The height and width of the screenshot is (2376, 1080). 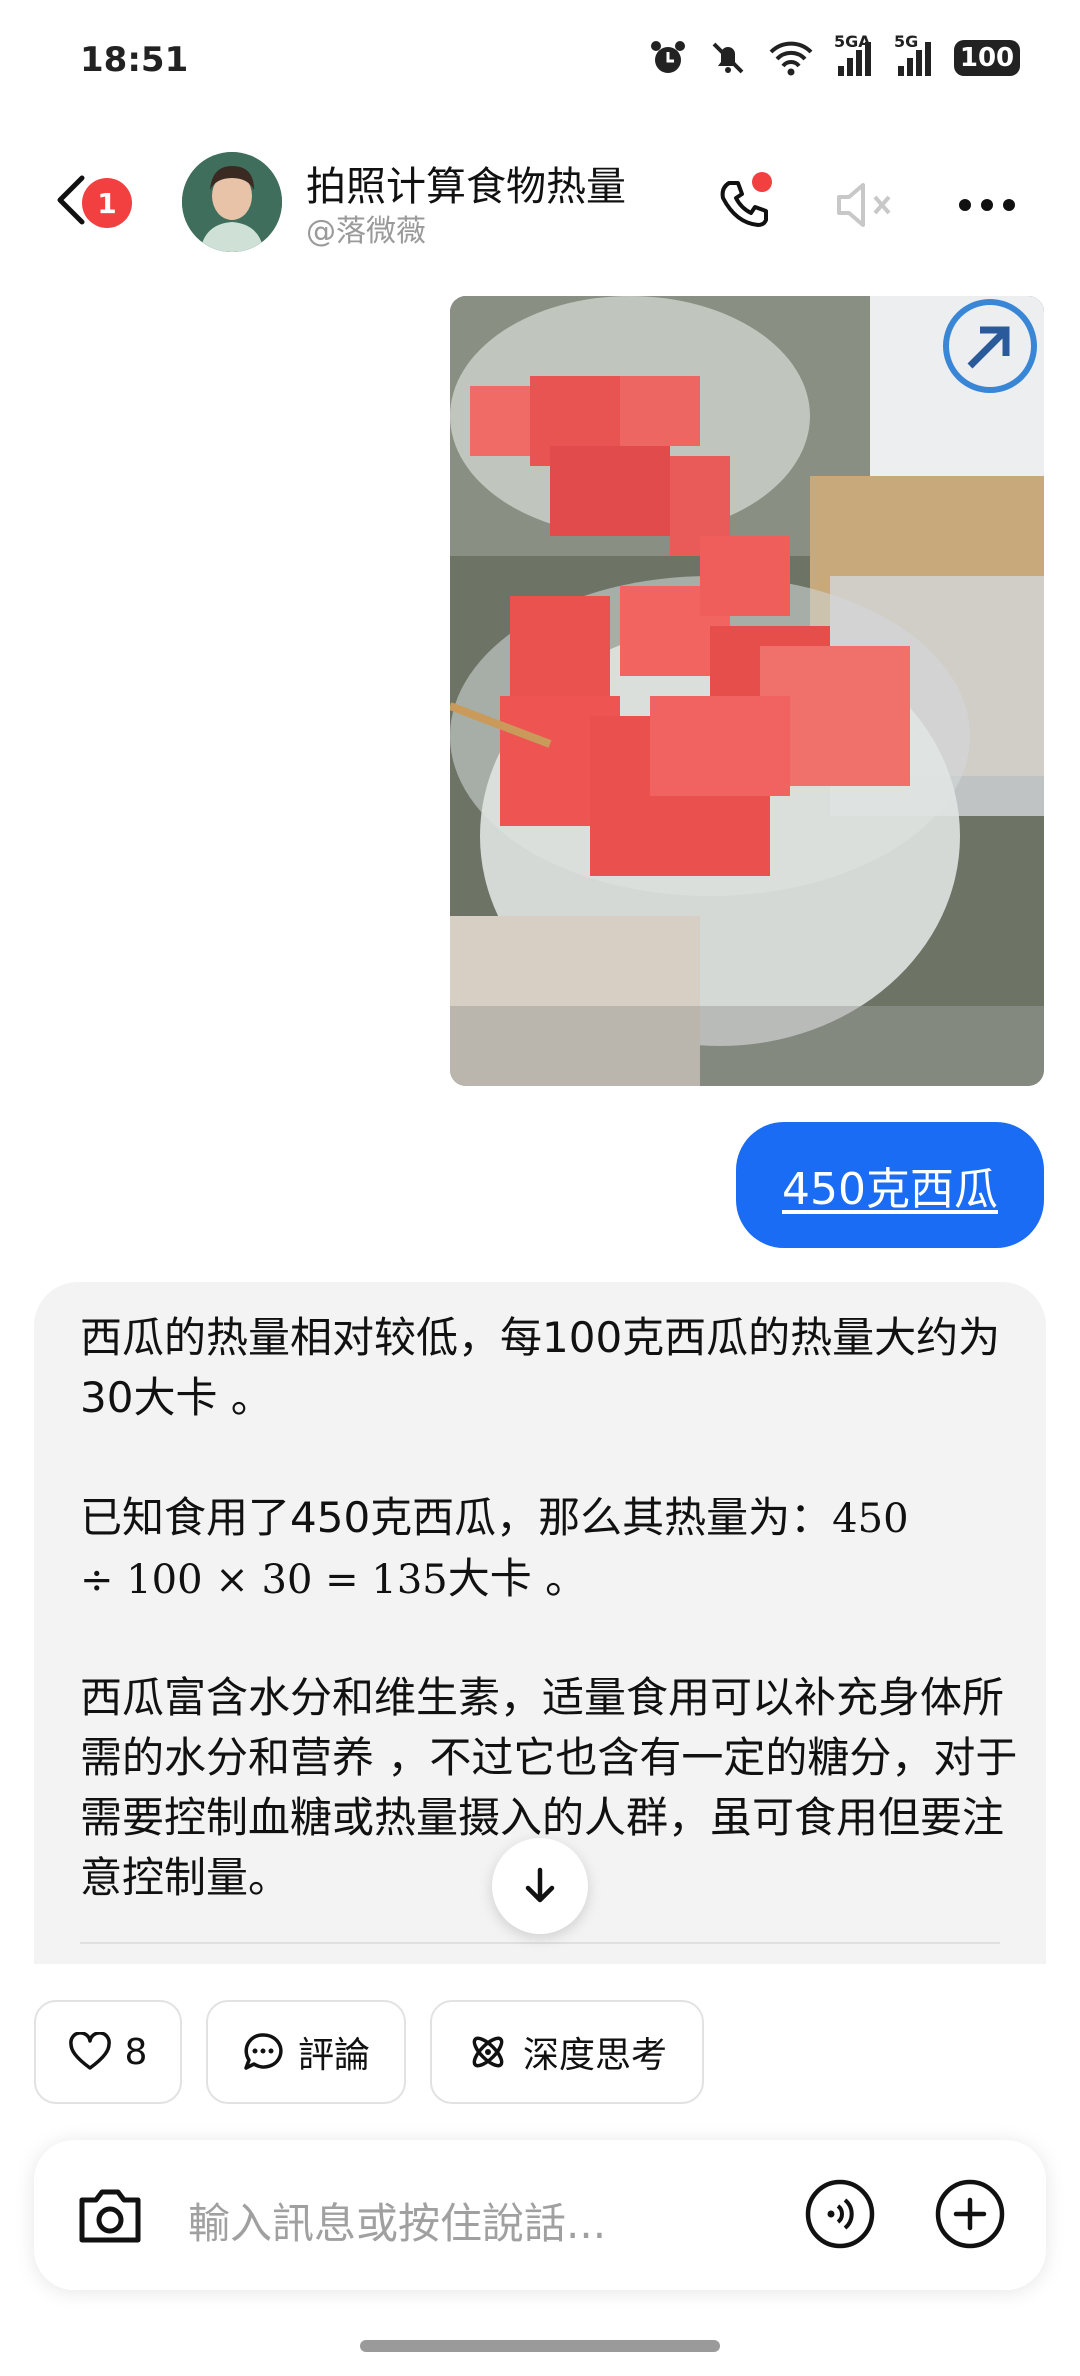 I want to click on more-button, so click(x=987, y=205).